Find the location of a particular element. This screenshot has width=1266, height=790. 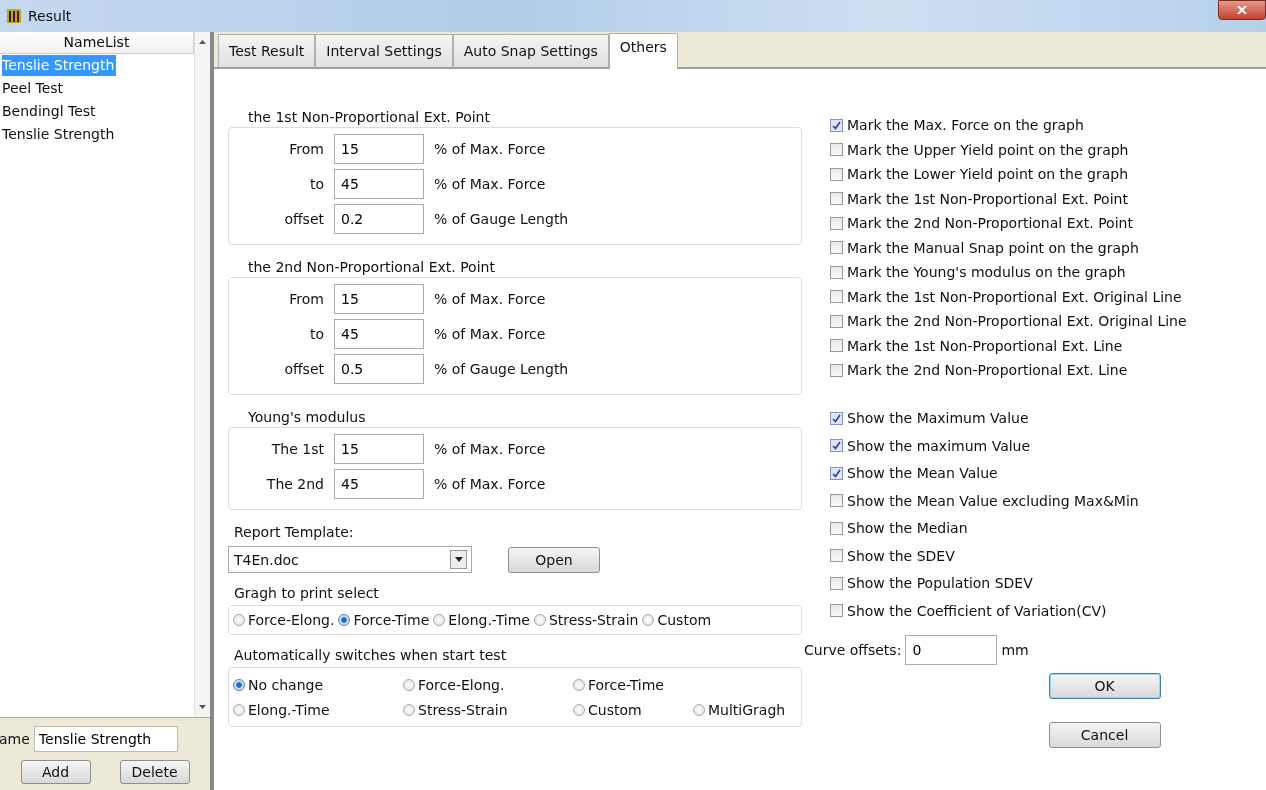

checkbox-option: Mark the 1st Non-Proportional Ext. Original Line is located at coordinates (1008, 296).